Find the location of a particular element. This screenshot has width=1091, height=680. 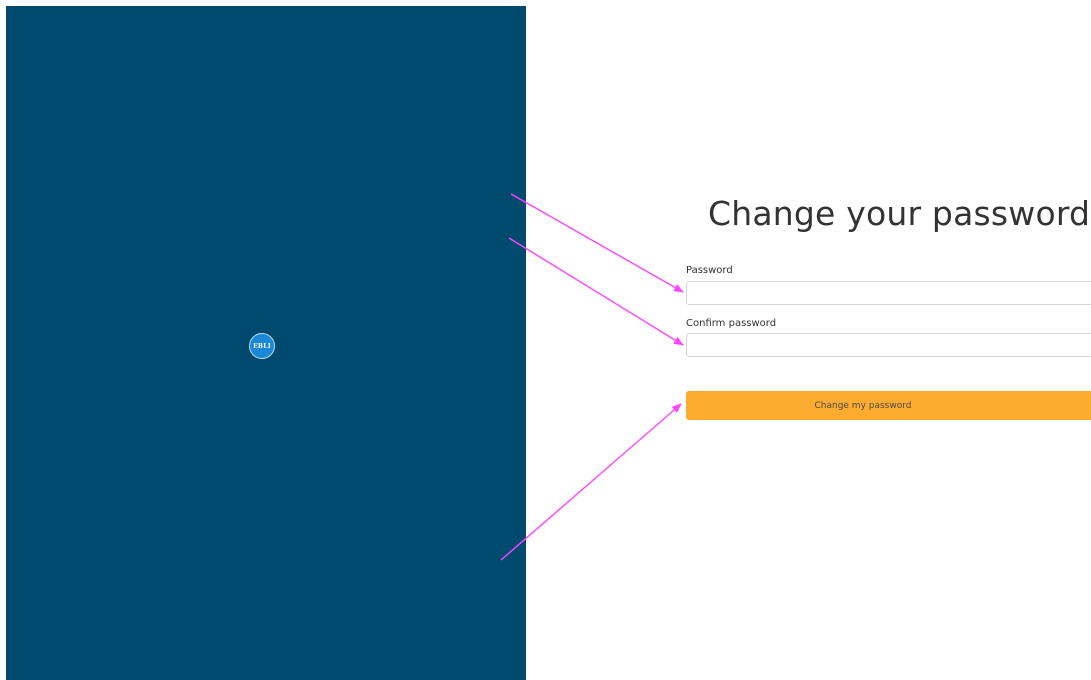

change-password-button-label: Change my password is located at coordinates (863, 405).